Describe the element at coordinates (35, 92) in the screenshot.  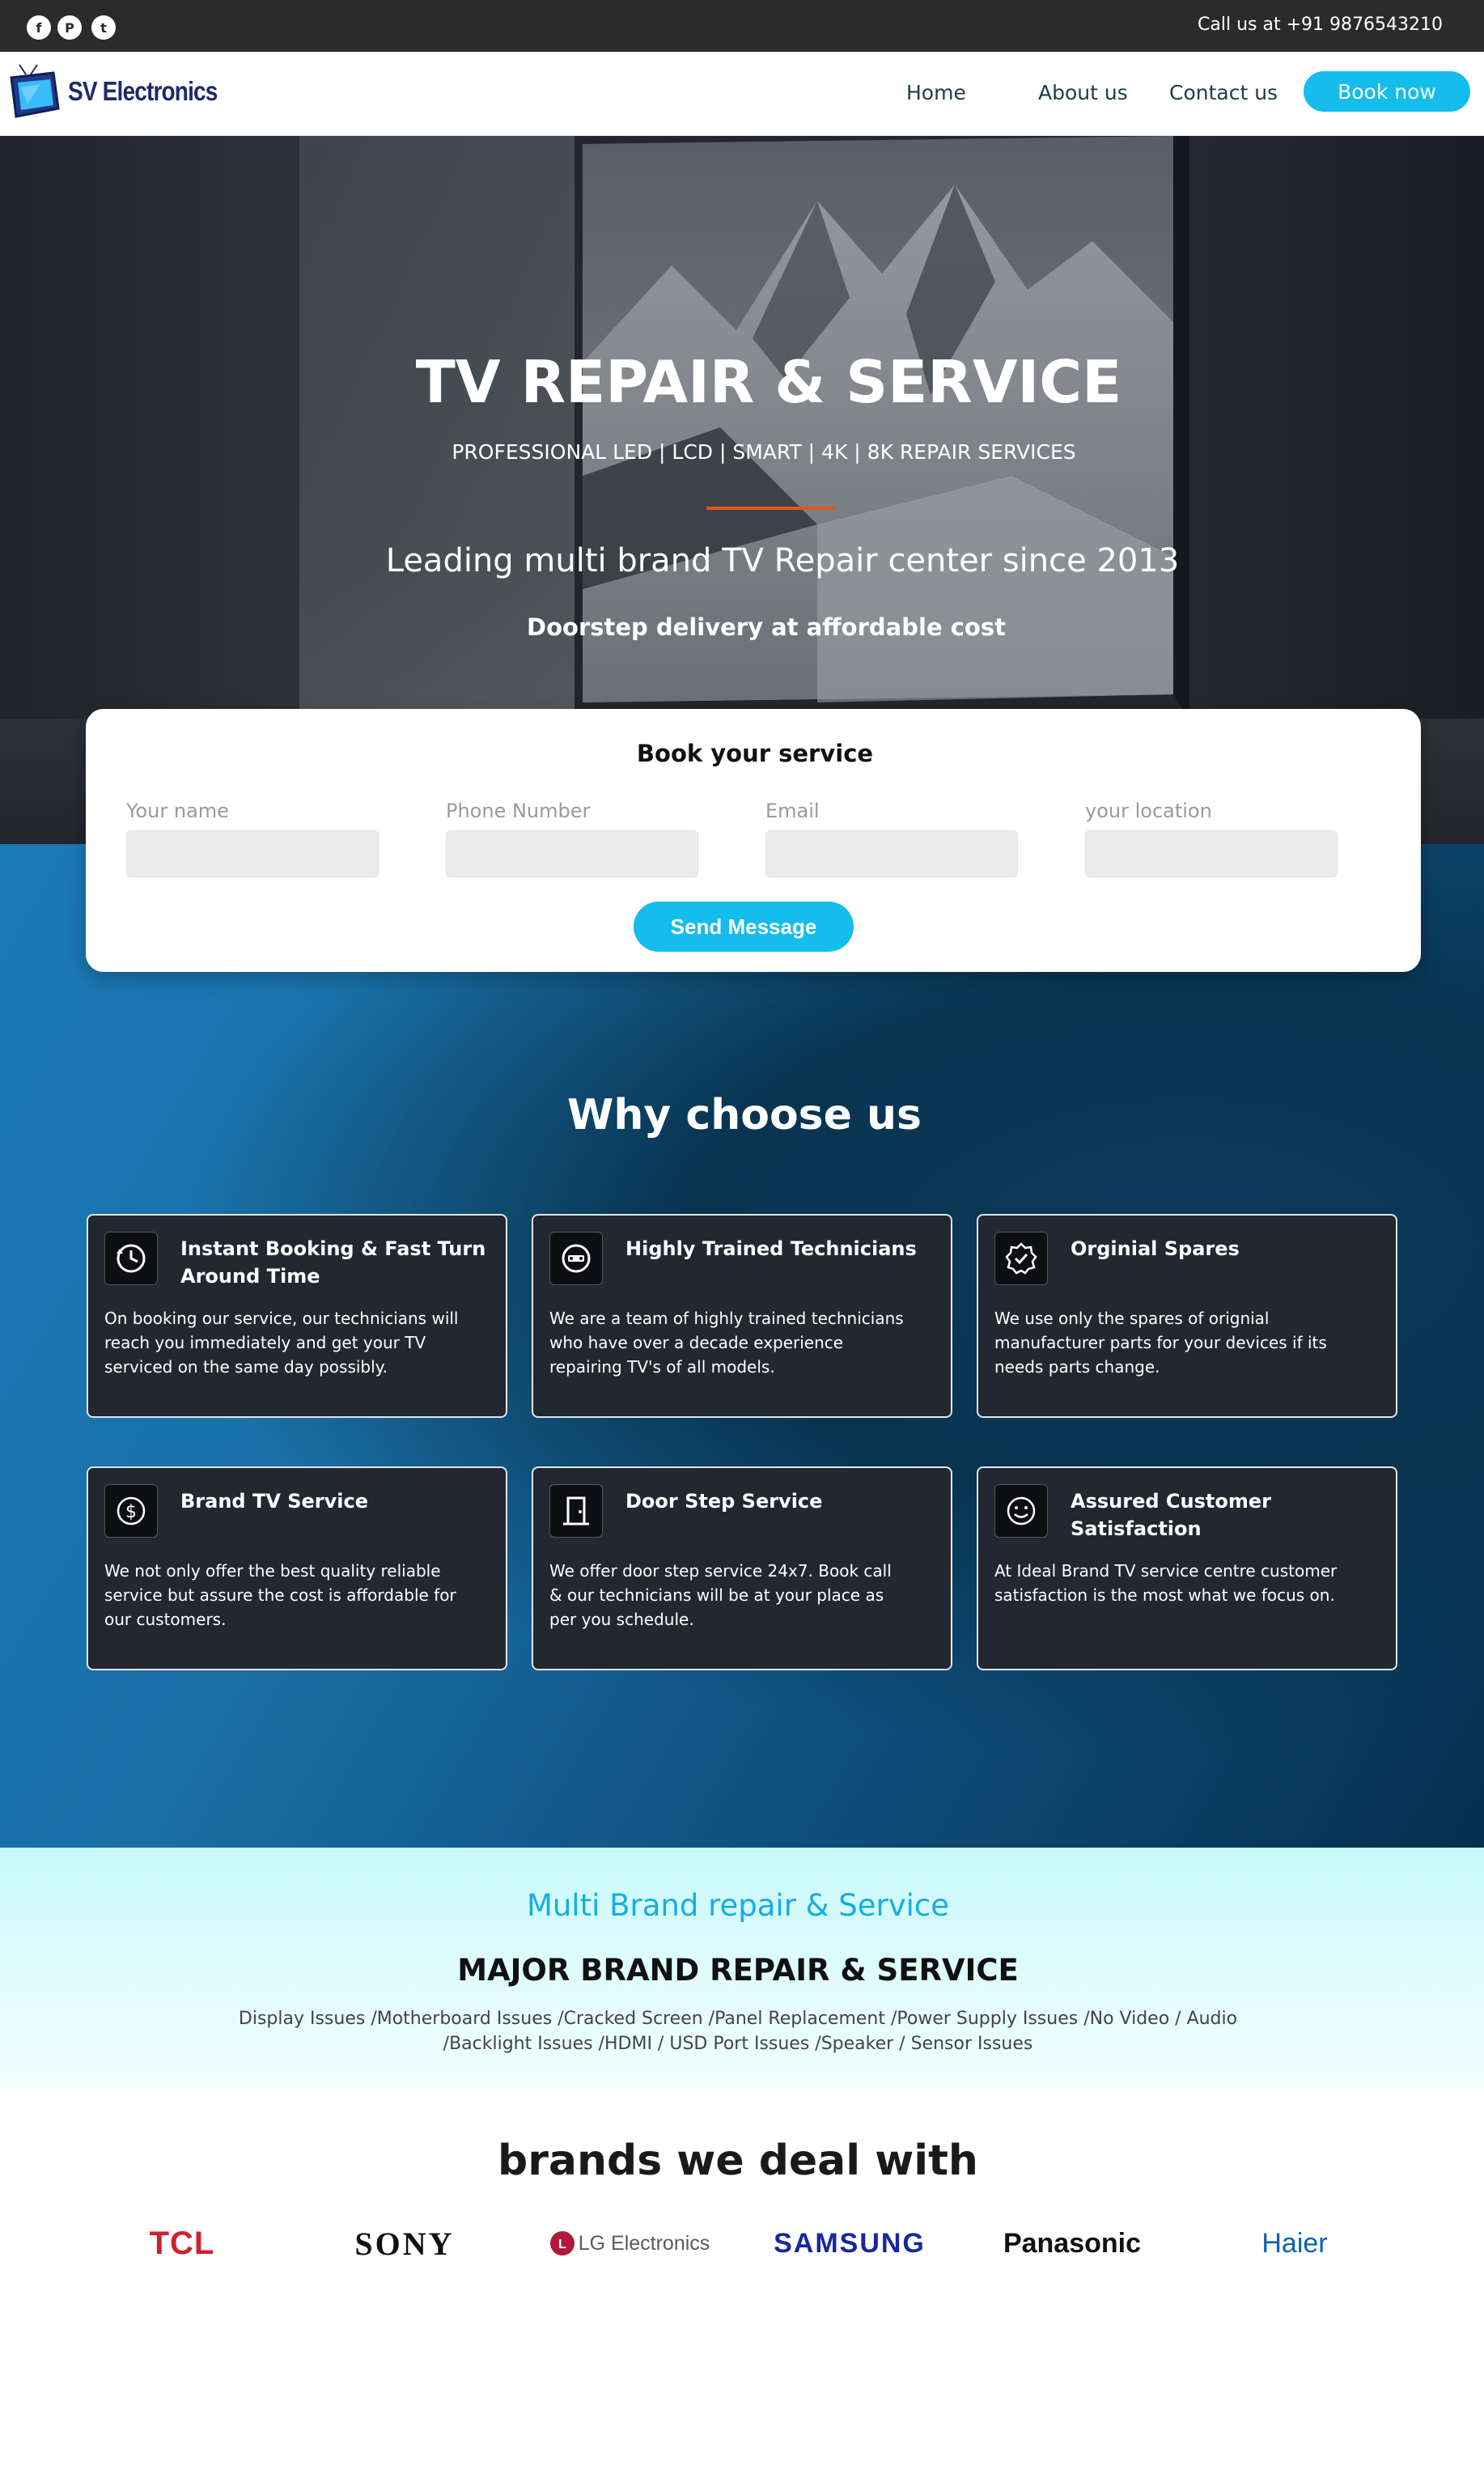
I see `tv-logo-icon` at that location.